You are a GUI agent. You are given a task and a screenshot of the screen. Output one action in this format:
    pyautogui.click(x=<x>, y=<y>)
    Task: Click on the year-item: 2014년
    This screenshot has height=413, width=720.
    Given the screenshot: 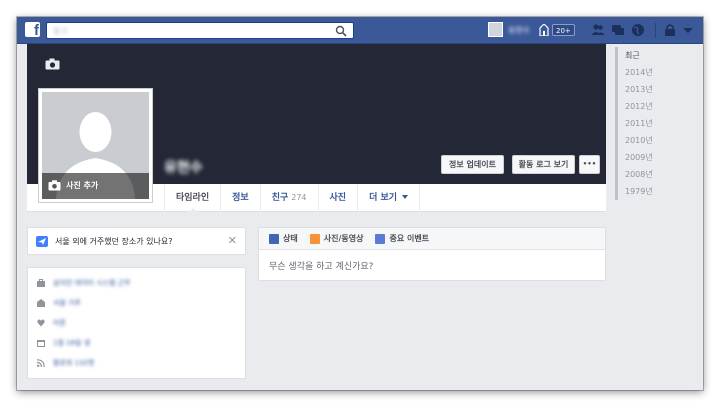 What is the action you would take?
    pyautogui.click(x=656, y=72)
    